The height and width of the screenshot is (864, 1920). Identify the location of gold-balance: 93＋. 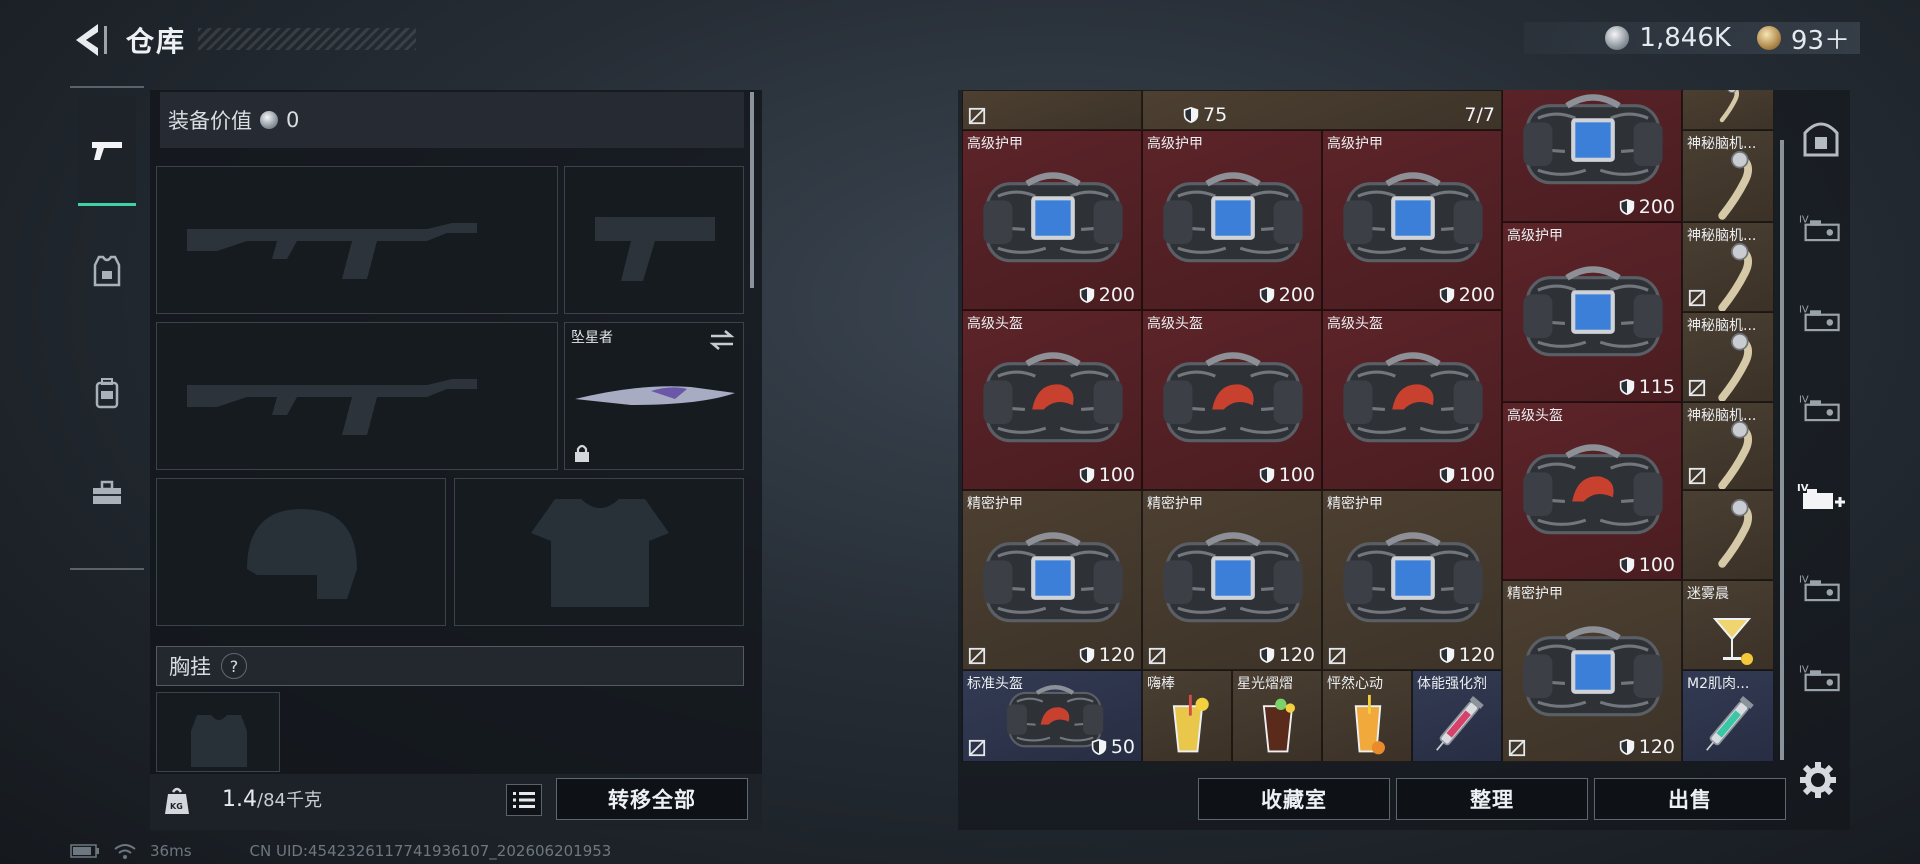
(1820, 38).